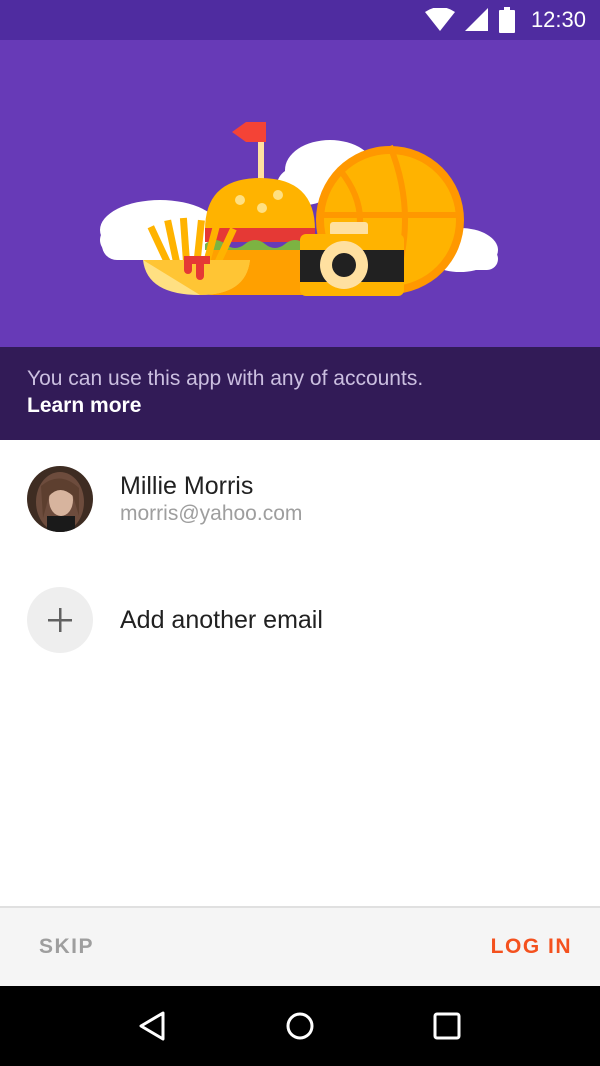  Describe the element at coordinates (299, 209) in the screenshot. I see `food-and-activities-illustration` at that location.